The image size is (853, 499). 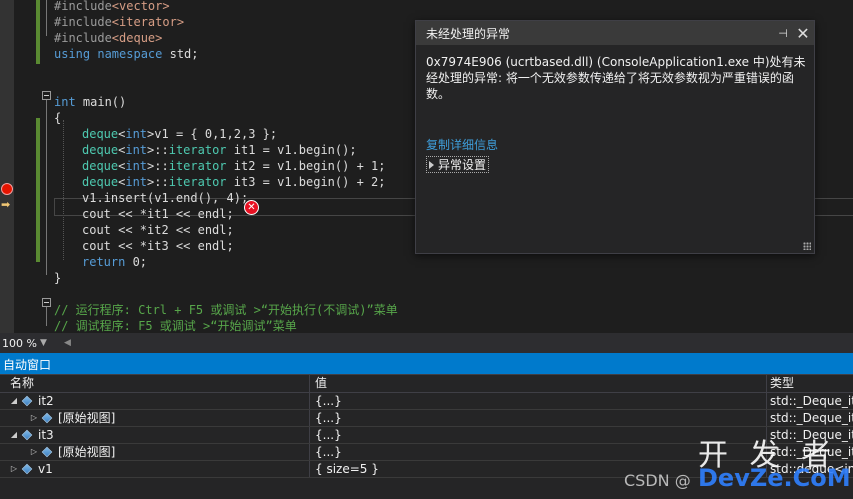 What do you see at coordinates (251, 207) in the screenshot?
I see `error-icon: ✕` at bounding box center [251, 207].